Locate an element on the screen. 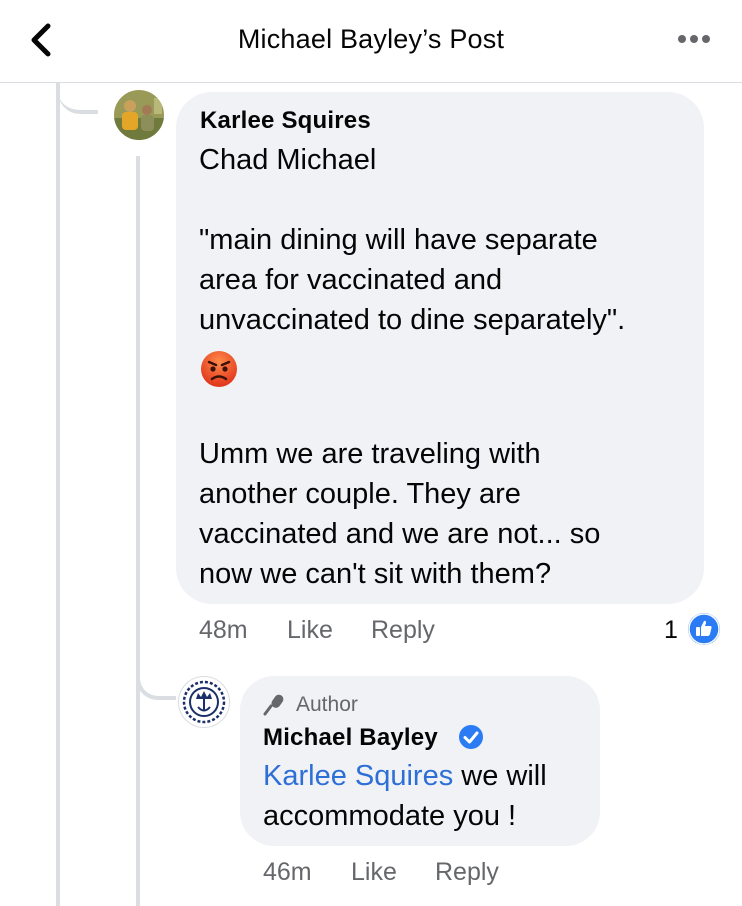 The image size is (742, 906). avatar-karlee is located at coordinates (139, 115).